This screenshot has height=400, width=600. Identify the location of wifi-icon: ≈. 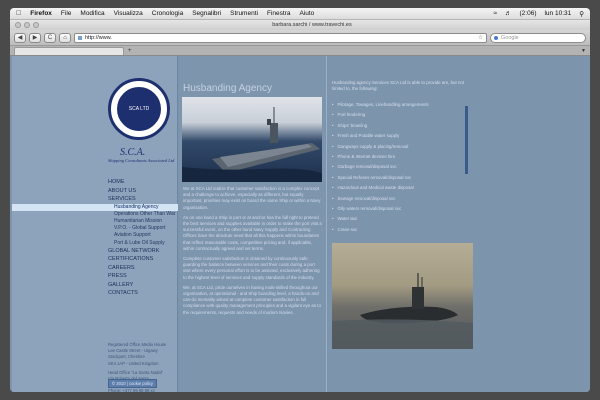
(495, 13).